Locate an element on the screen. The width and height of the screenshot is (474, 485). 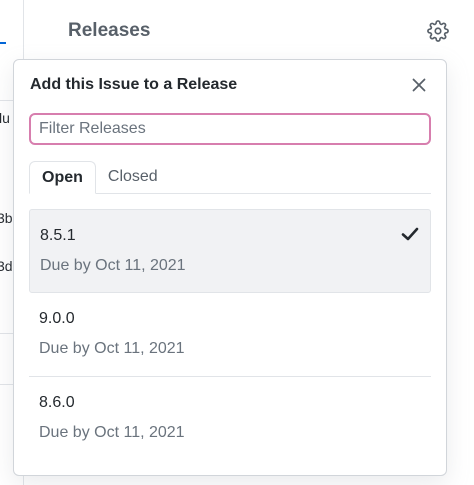
filter-wrapper is located at coordinates (230, 127).